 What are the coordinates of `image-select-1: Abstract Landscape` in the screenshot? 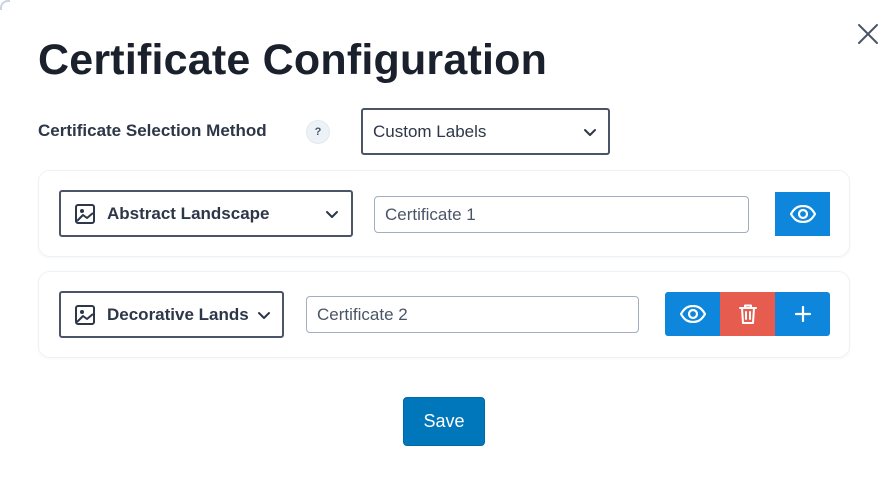 It's located at (206, 213).